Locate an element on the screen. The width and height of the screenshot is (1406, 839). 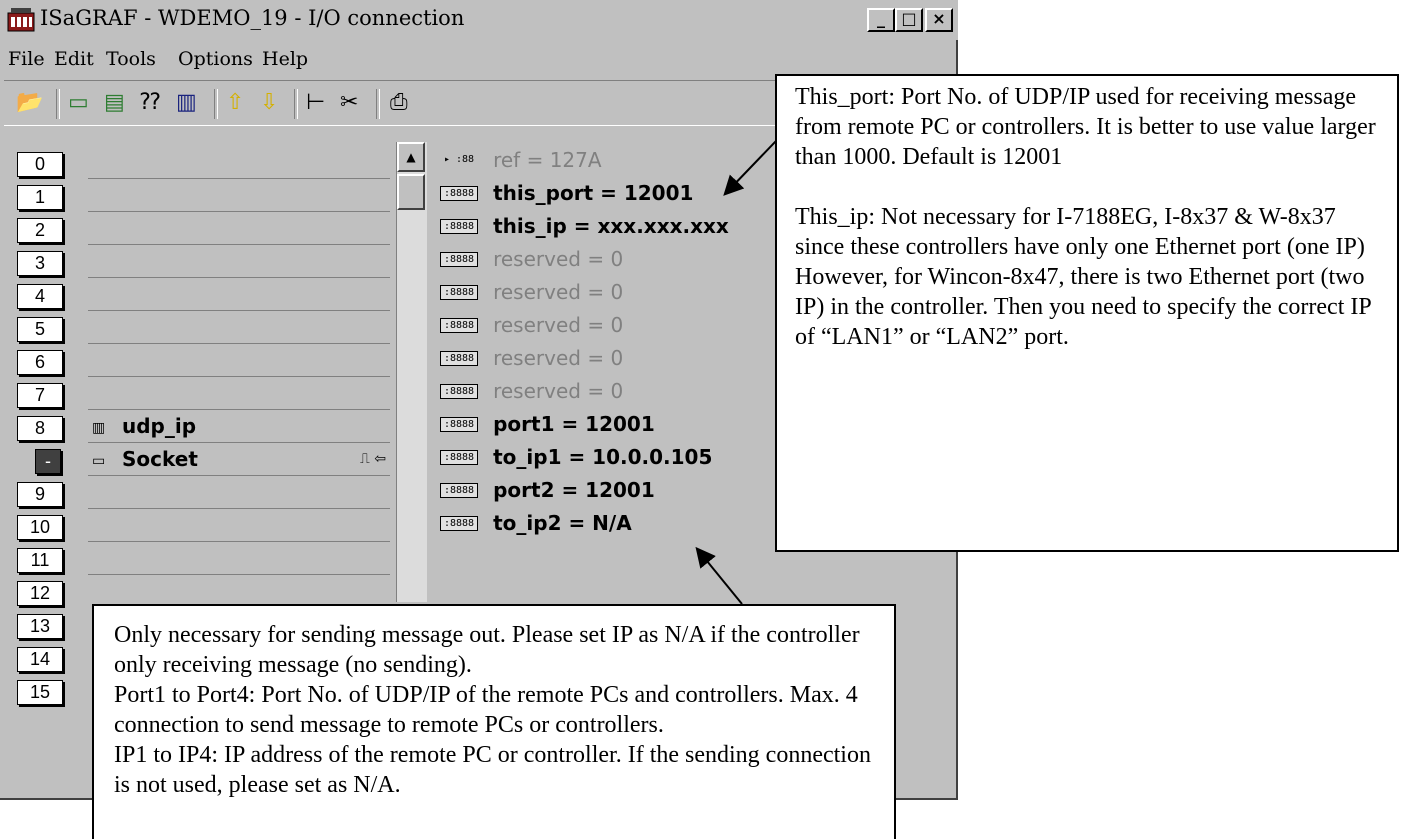
slot-1: 1 is located at coordinates (40, 197).